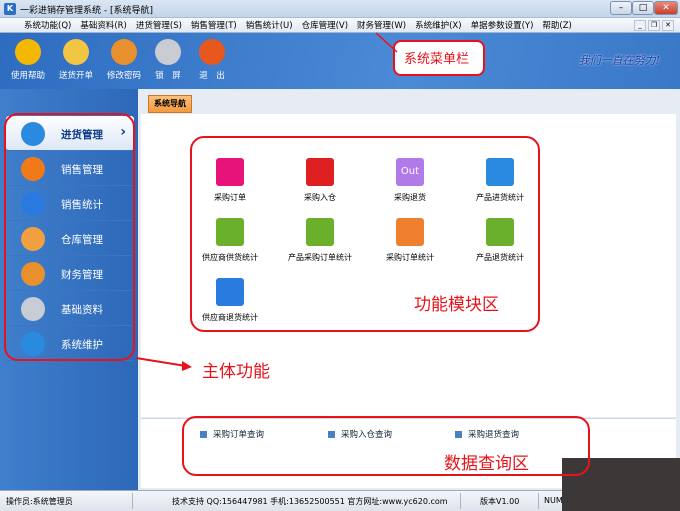 The image size is (680, 511). Describe the element at coordinates (456, 305) in the screenshot. I see `annotation-modules-label: 功能模块区` at that location.